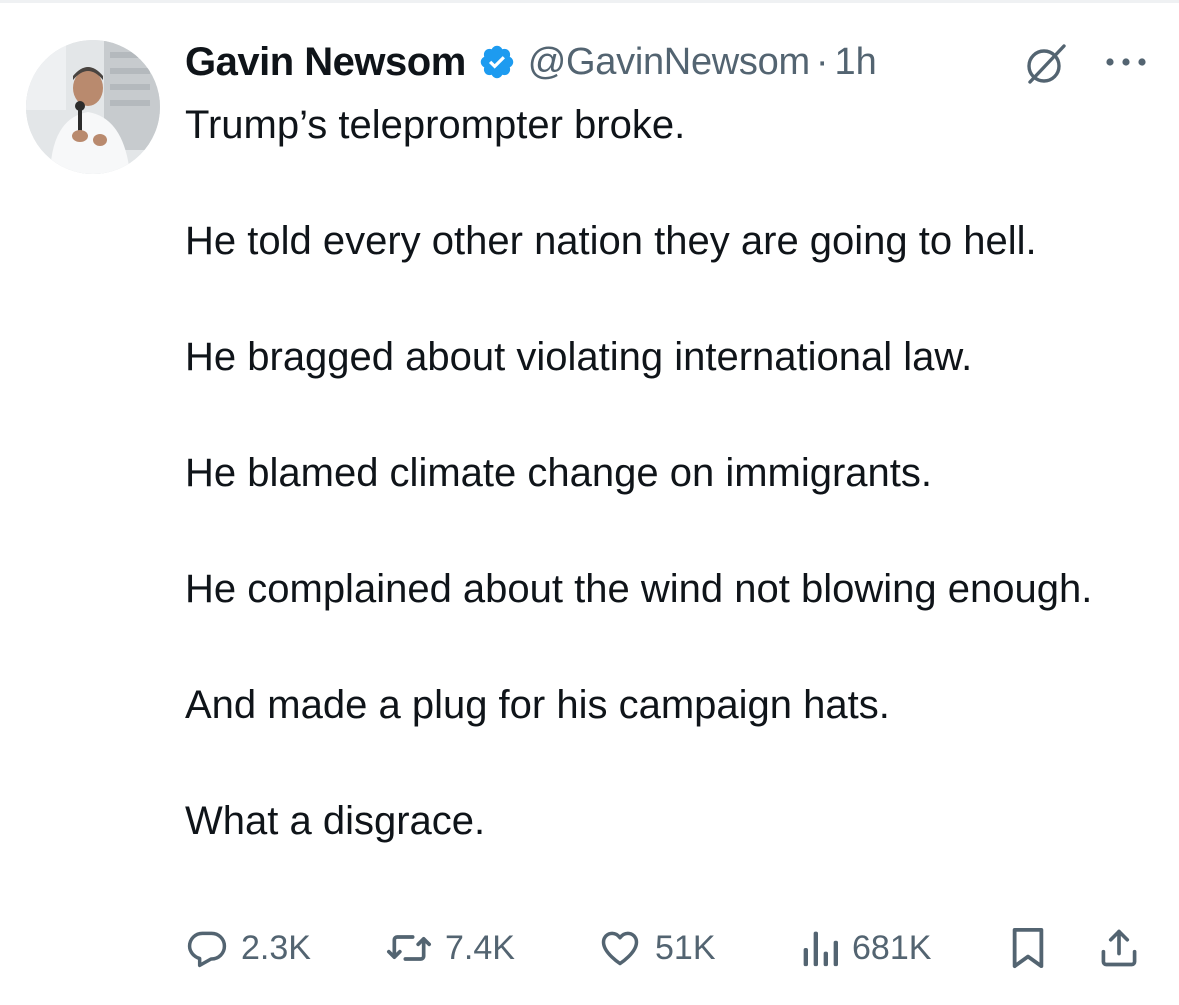  What do you see at coordinates (537, 705) in the screenshot?
I see `tweet-paragraph: And made a plug for his campaign hats.` at bounding box center [537, 705].